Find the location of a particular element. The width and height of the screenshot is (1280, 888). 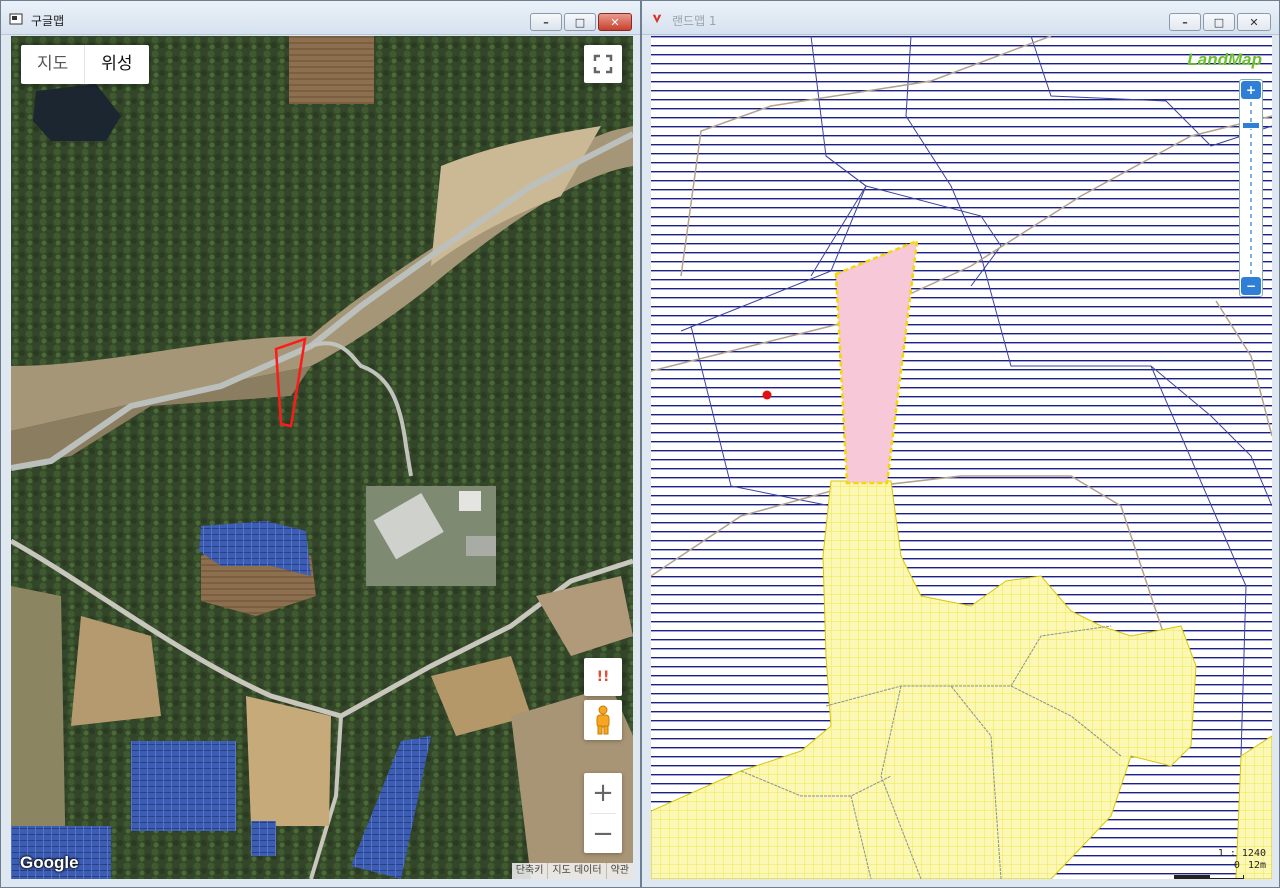

pegman-icon is located at coordinates (603, 720).